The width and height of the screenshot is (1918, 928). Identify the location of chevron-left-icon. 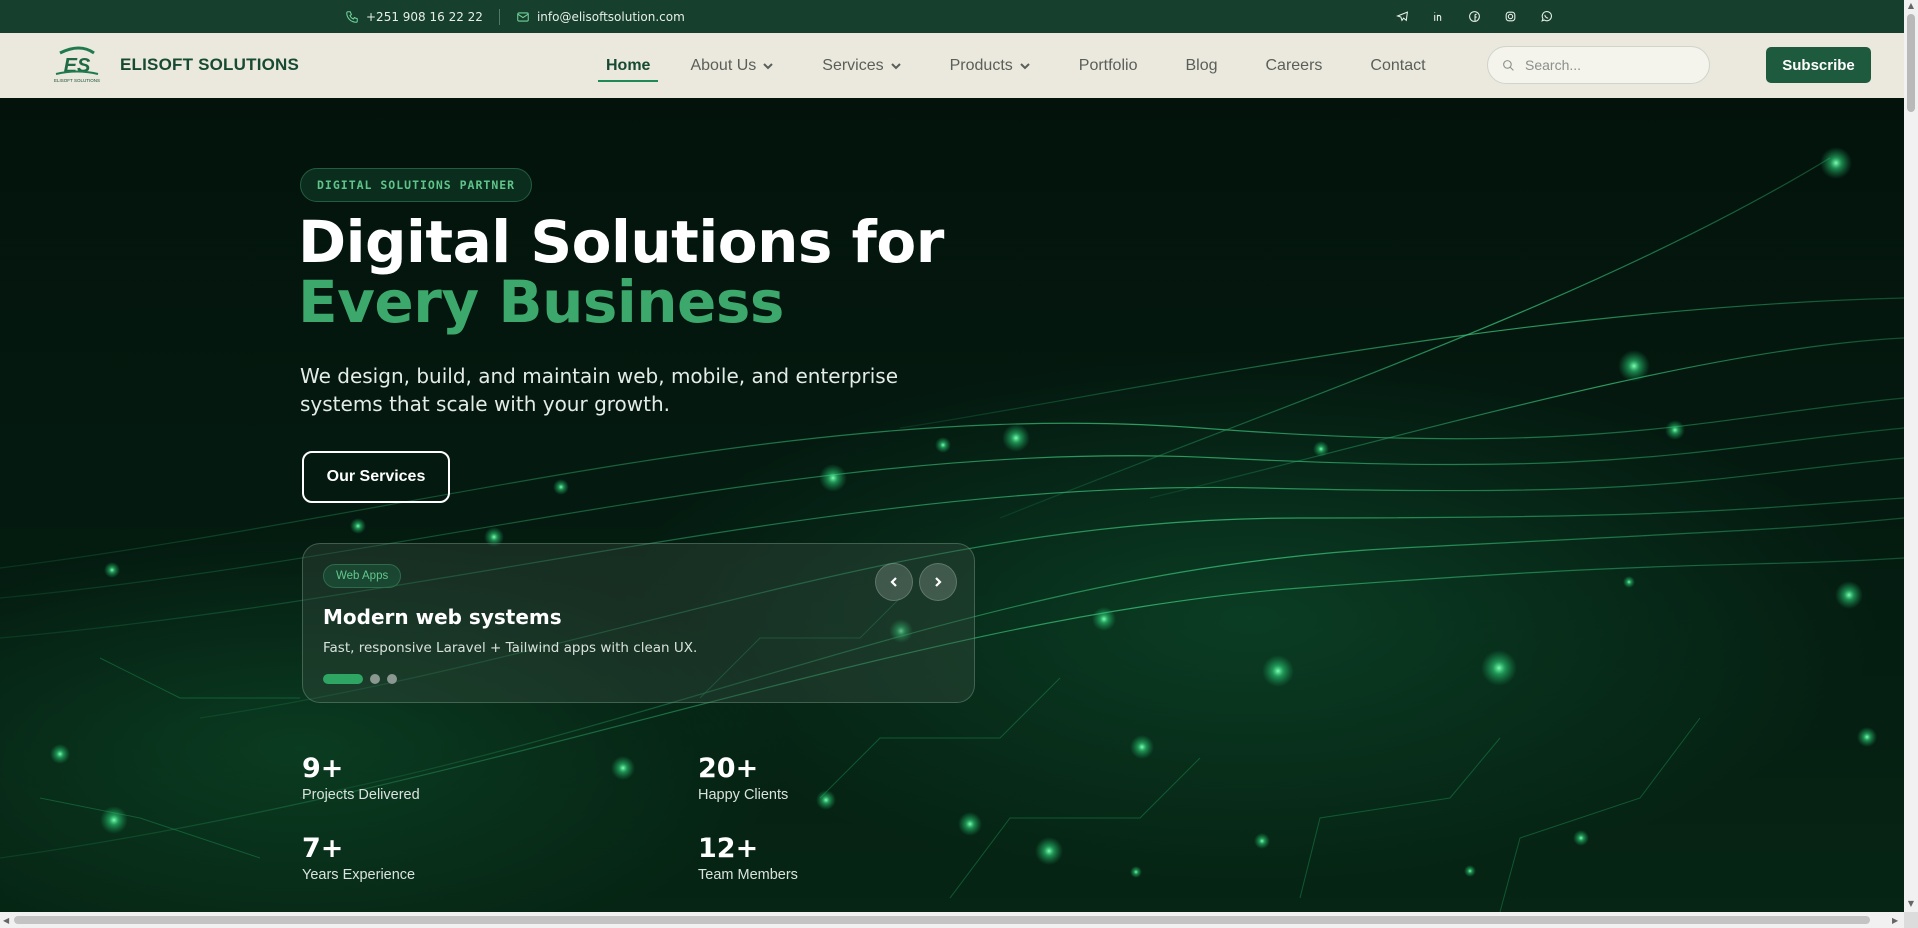
(893, 582).